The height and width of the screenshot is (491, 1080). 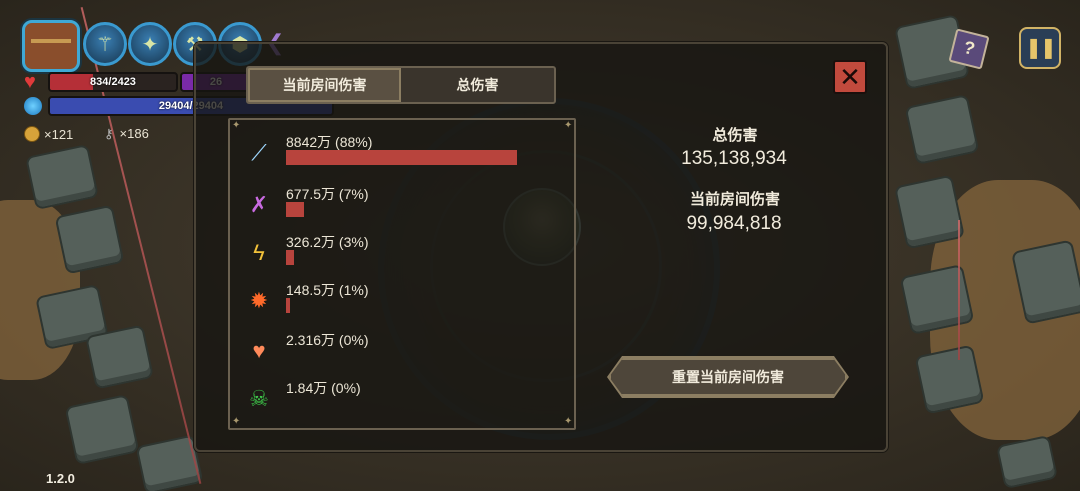 I want to click on damage-row-label: 326.2万 (3%), so click(x=327, y=242).